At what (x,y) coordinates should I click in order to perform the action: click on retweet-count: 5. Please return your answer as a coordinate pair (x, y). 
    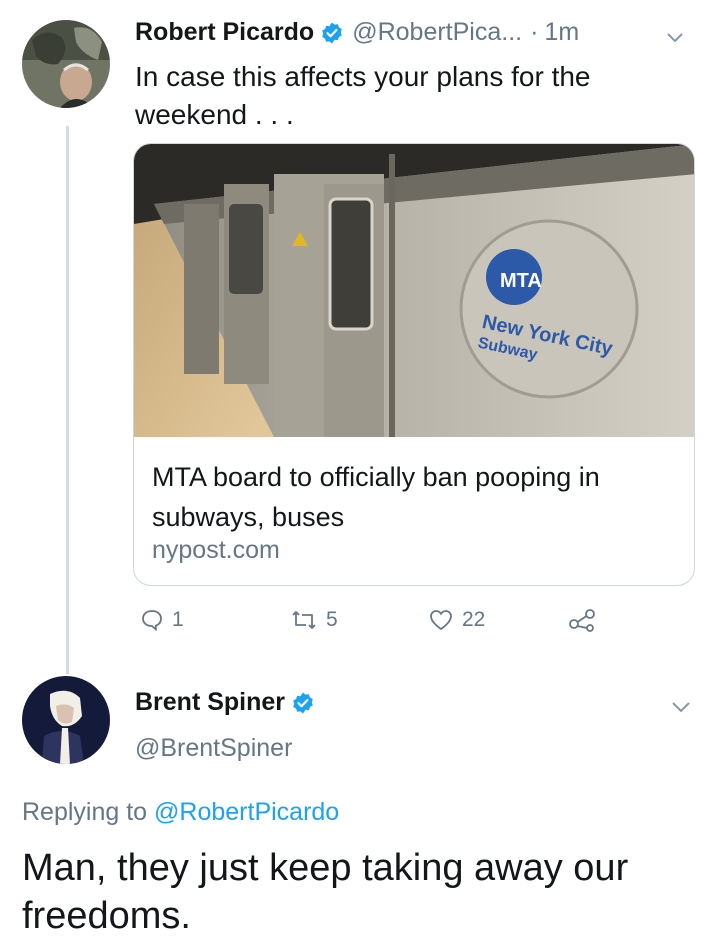
    Looking at the image, I should click on (332, 619).